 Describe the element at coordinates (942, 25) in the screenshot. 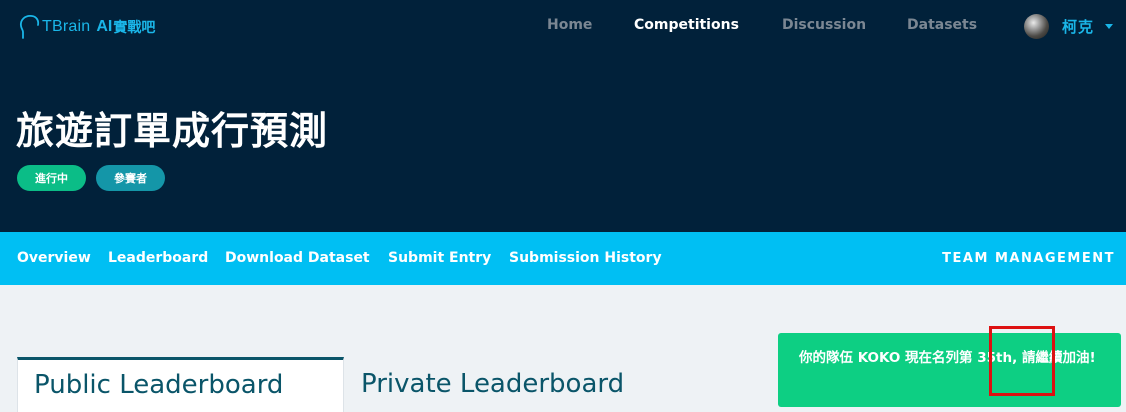

I see `nav-datasets: Datasets` at that location.